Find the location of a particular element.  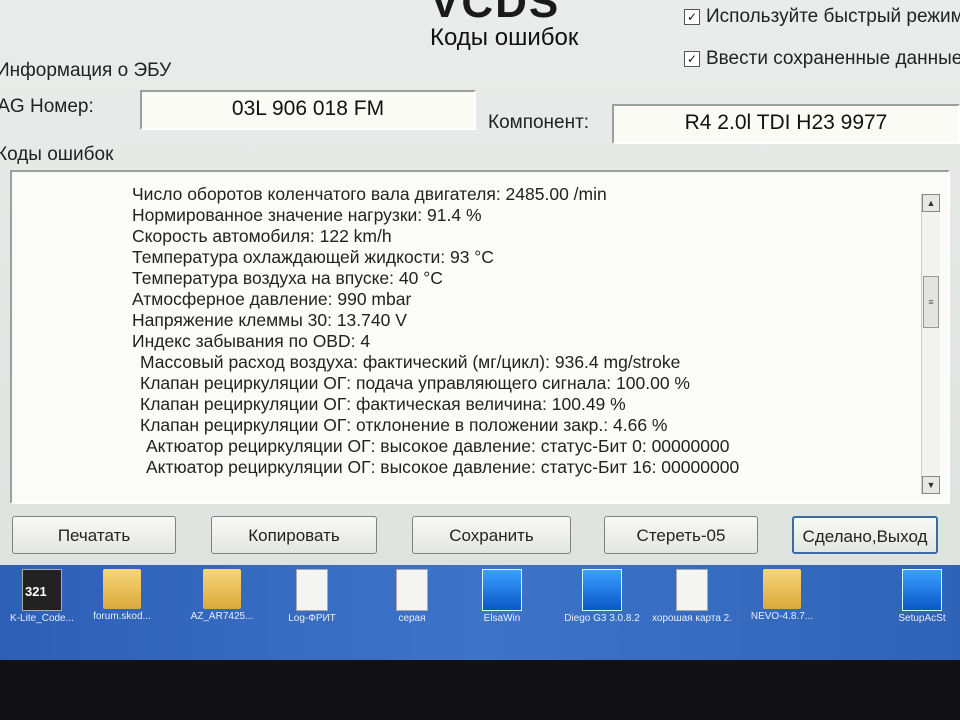

vertical-scrollbar: ▲ ≡ ▼ is located at coordinates (930, 344).